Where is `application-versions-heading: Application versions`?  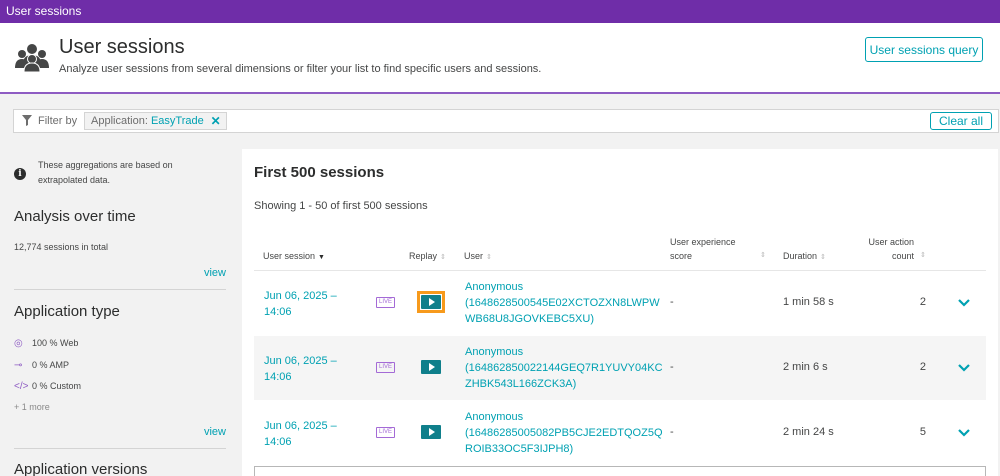
application-versions-heading: Application versions is located at coordinates (81, 468).